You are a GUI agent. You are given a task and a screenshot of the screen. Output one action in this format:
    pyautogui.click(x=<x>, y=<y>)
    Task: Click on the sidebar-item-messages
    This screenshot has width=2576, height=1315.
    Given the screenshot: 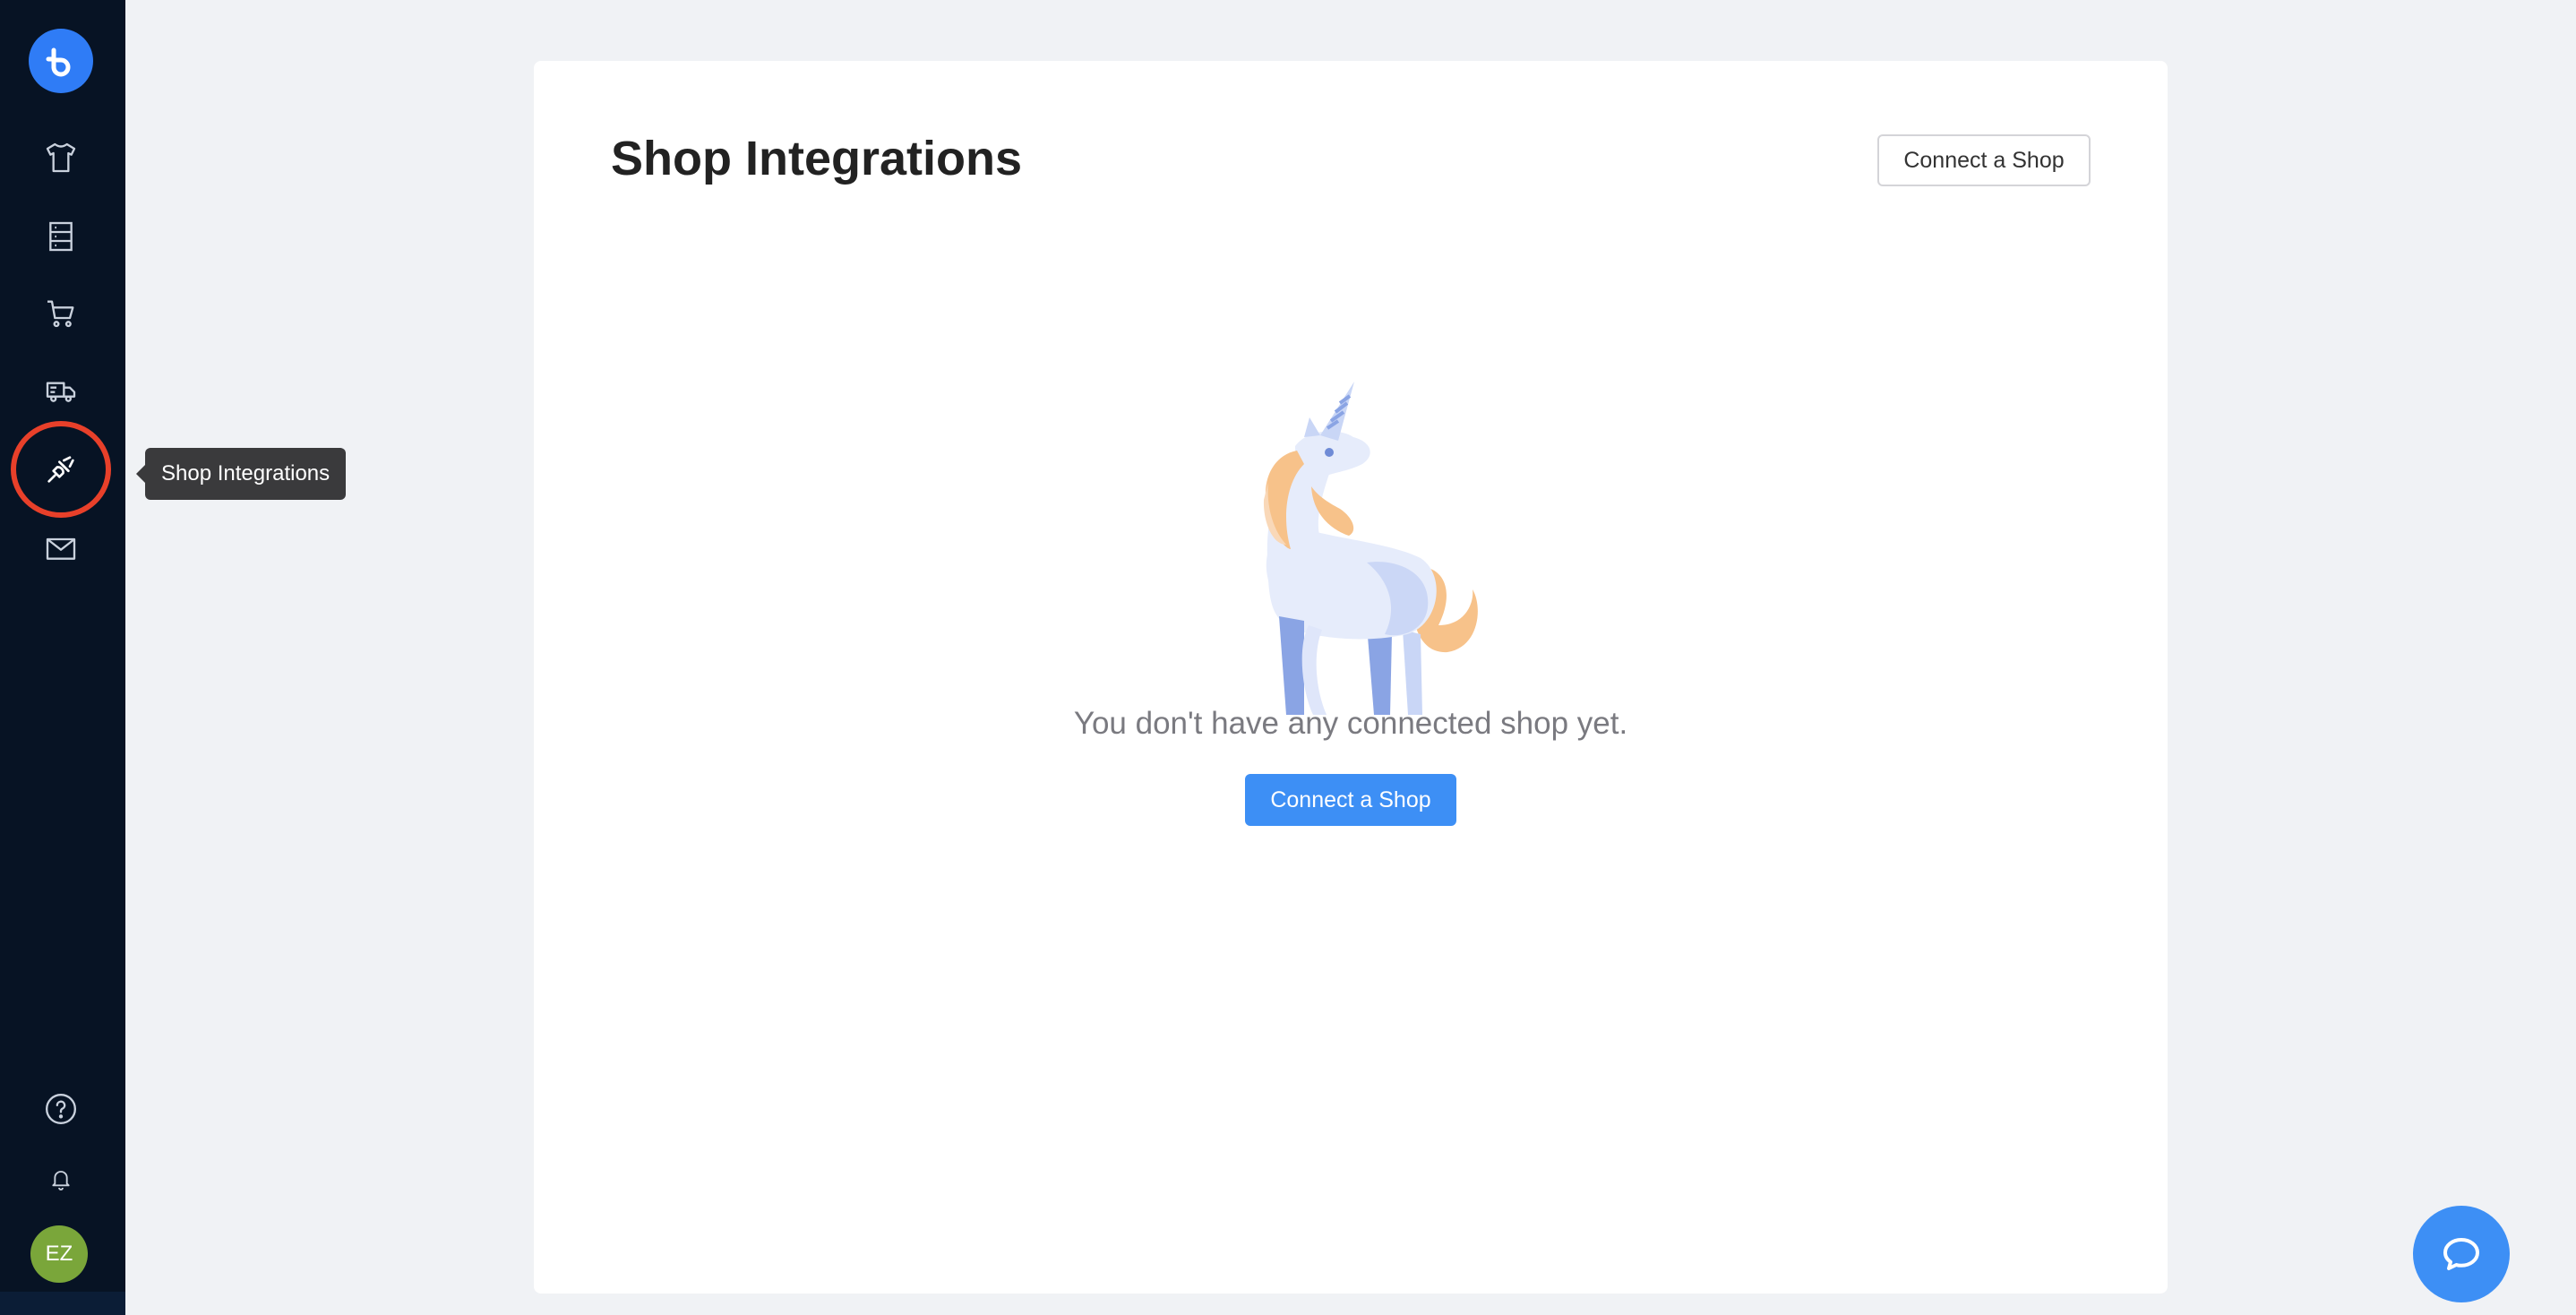 What is the action you would take?
    pyautogui.click(x=61, y=548)
    